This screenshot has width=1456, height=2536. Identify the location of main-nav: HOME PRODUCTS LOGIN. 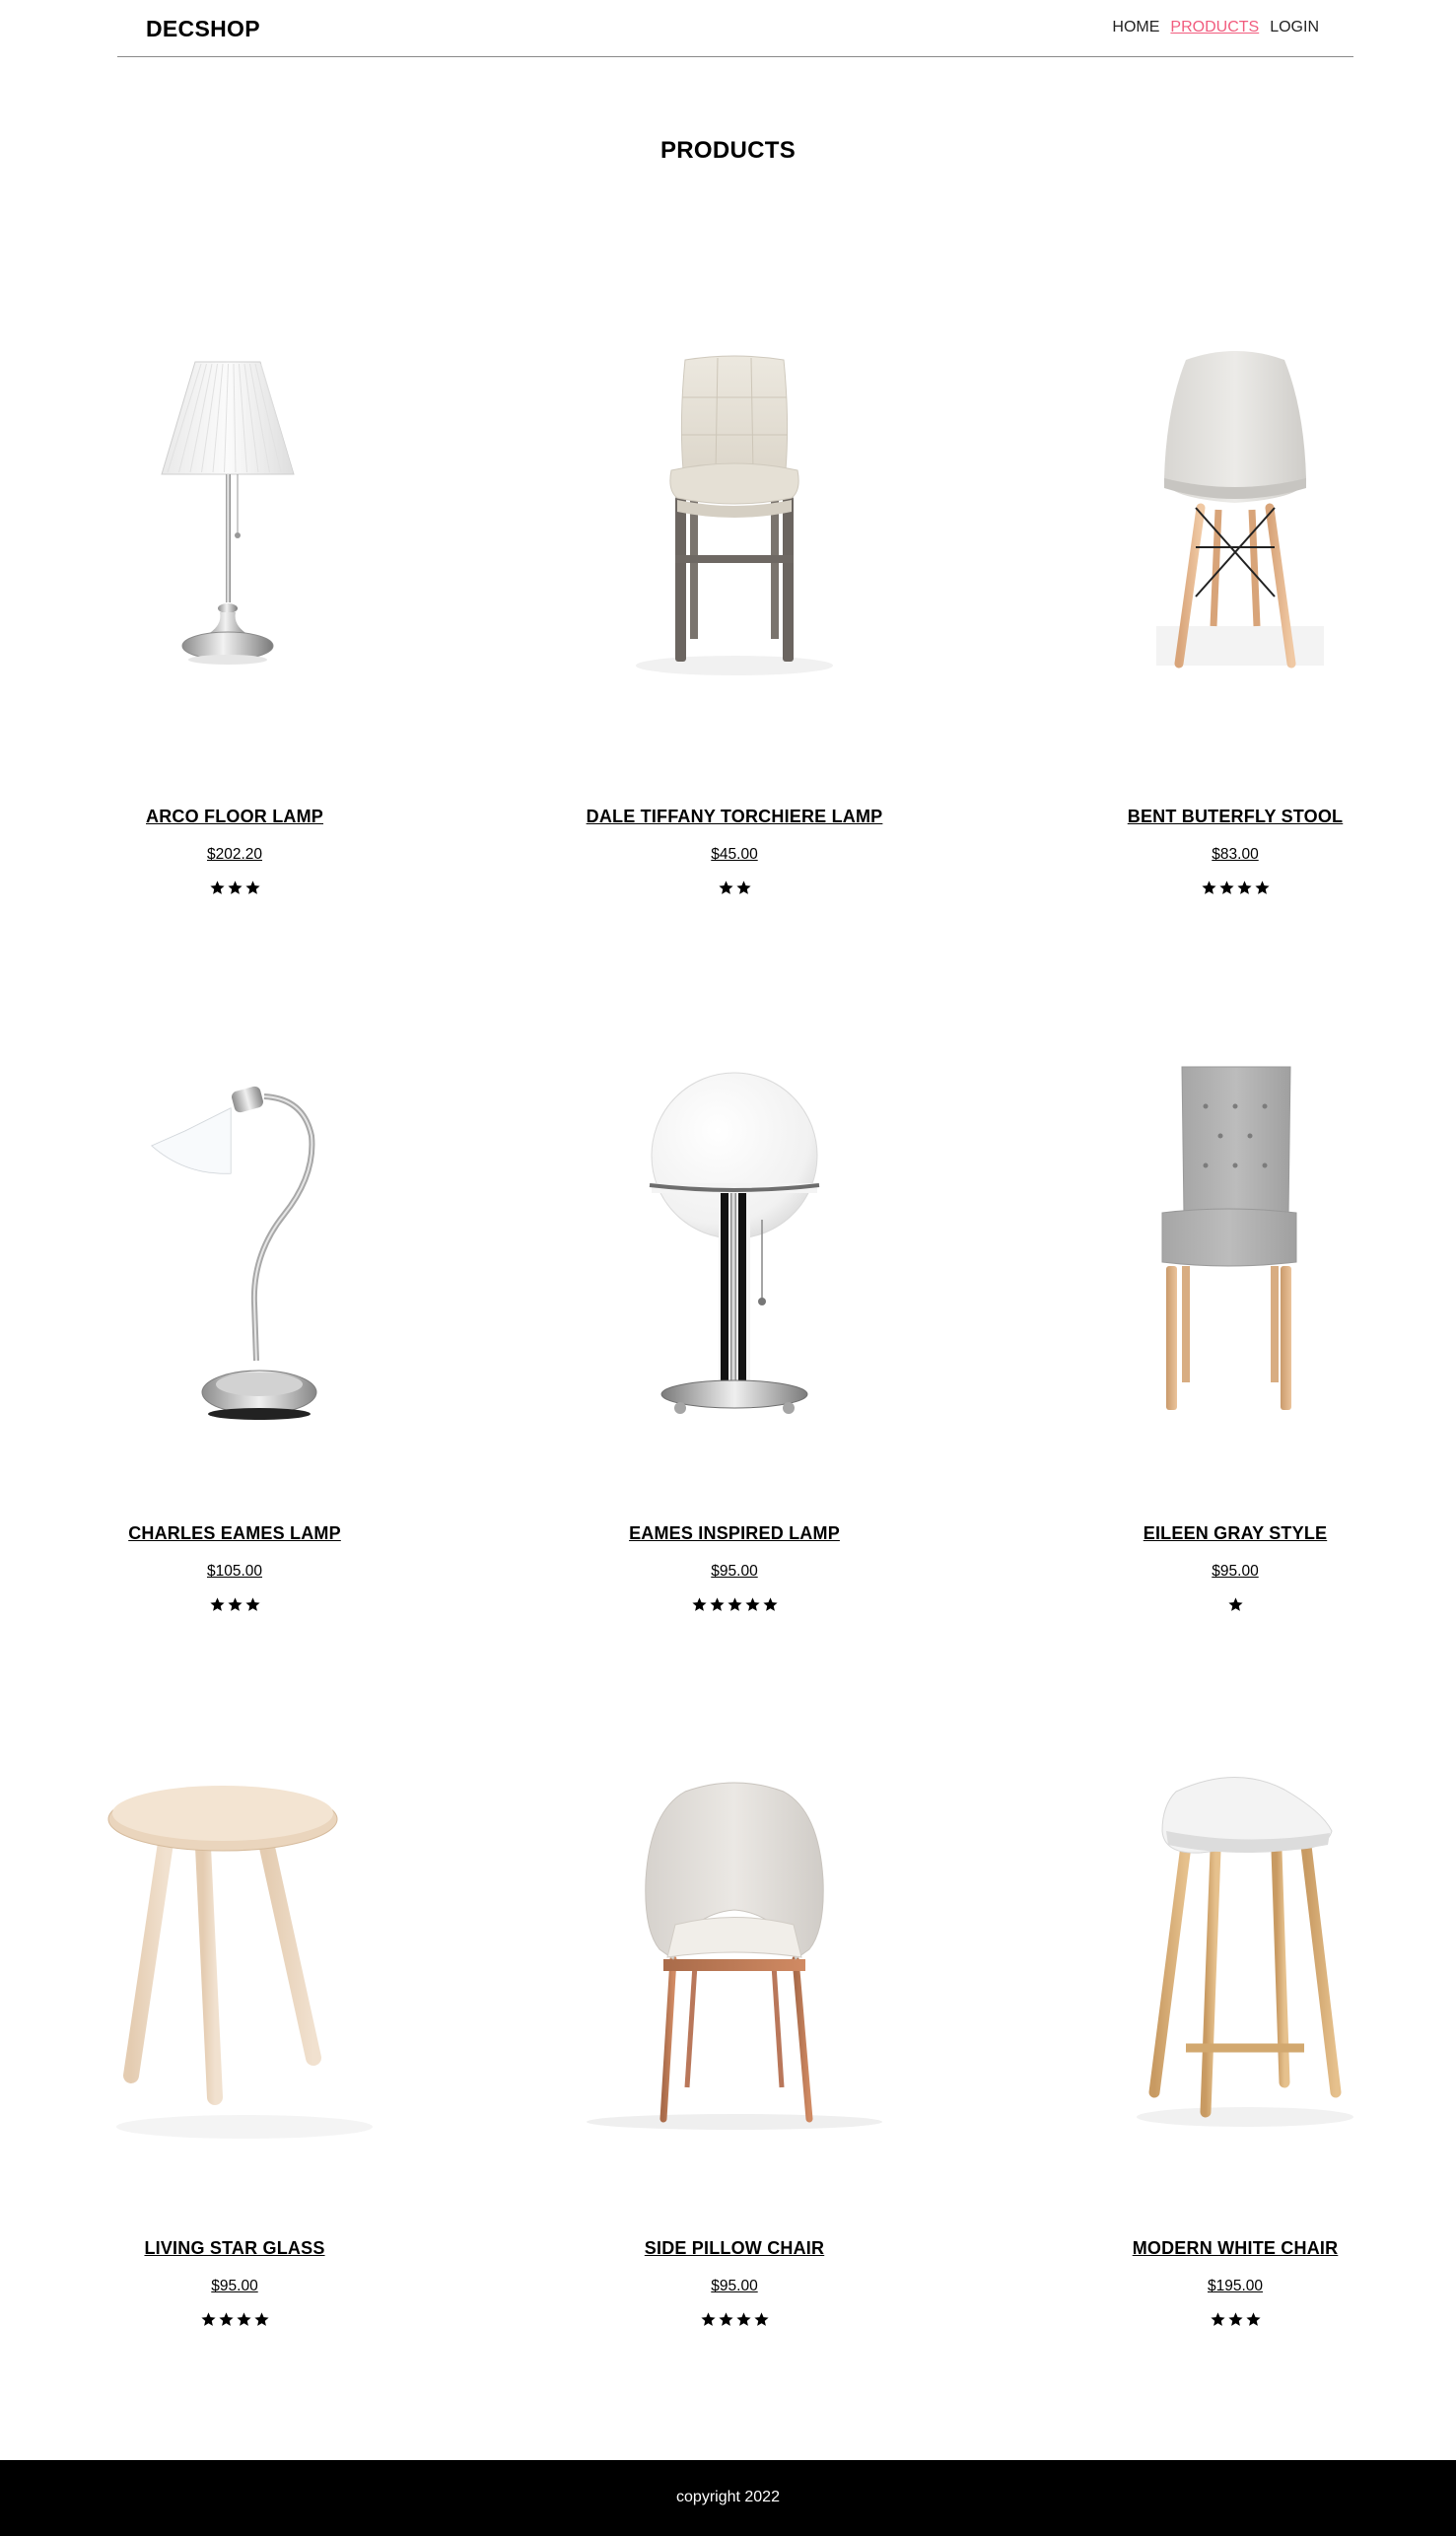
(1215, 27).